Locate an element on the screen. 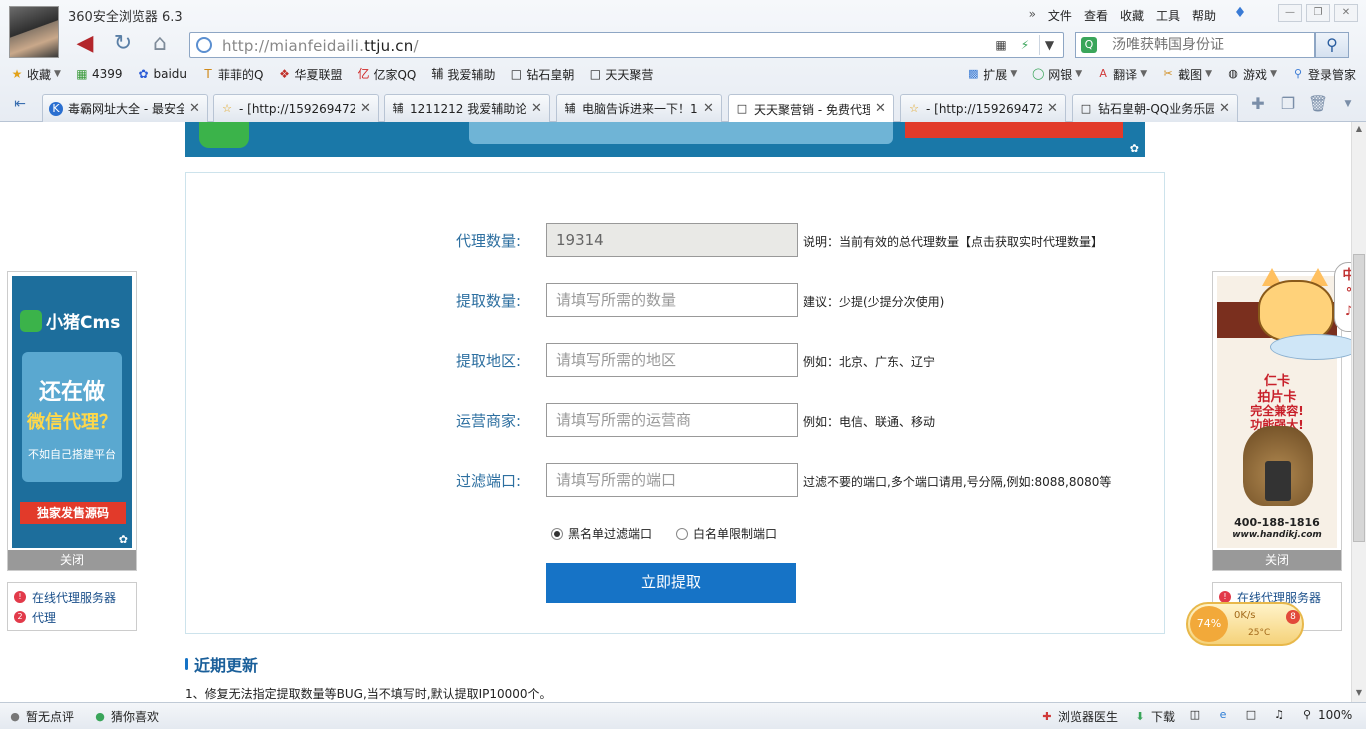 This screenshot has height=729, width=1366. fav-woaifuzhu: 辅我爱辅助 is located at coordinates (462, 74).